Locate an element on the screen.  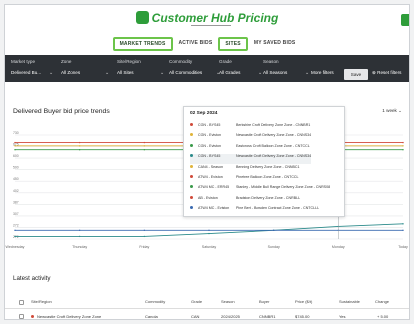
col-buyer: Buyer is located at coordinates (264, 301).